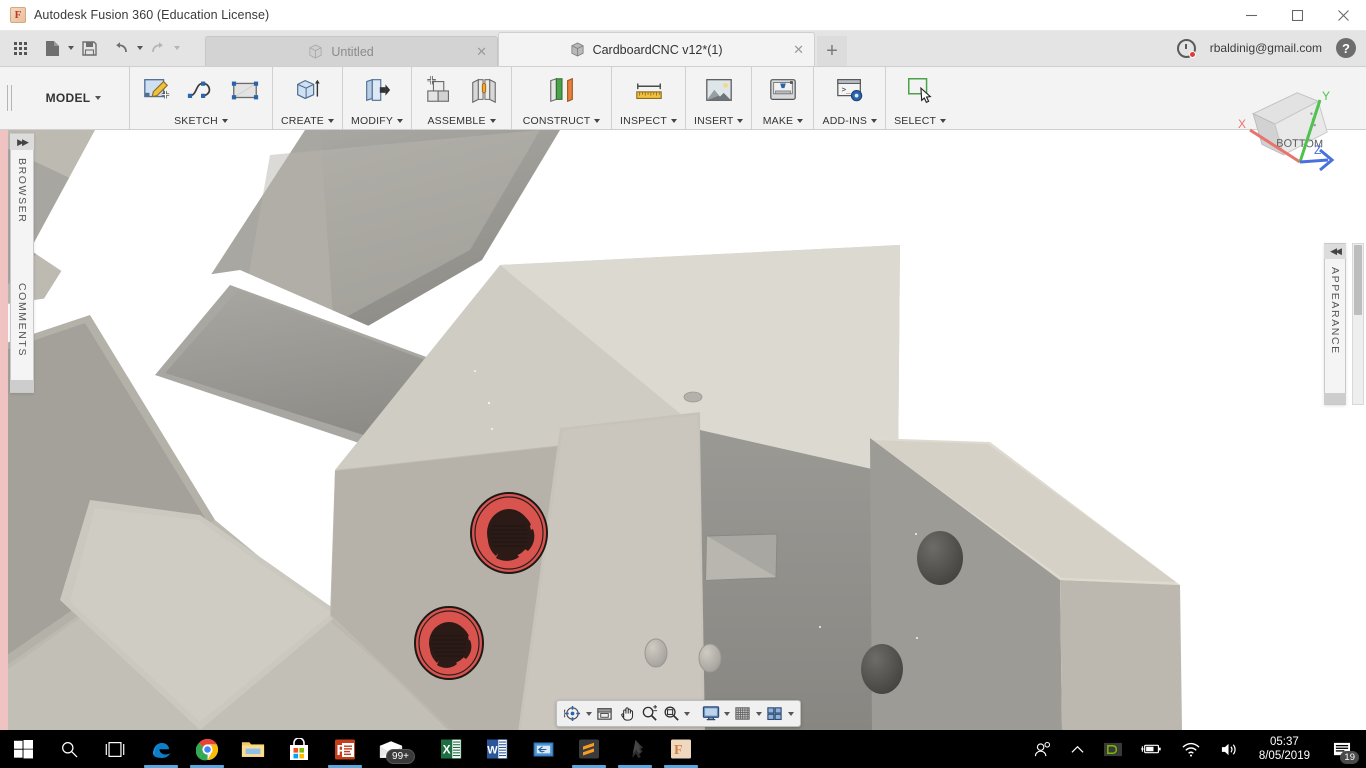 This screenshot has height=768, width=1366. What do you see at coordinates (562, 121) in the screenshot?
I see `ribbon-group-label: CONSTRUCT` at bounding box center [562, 121].